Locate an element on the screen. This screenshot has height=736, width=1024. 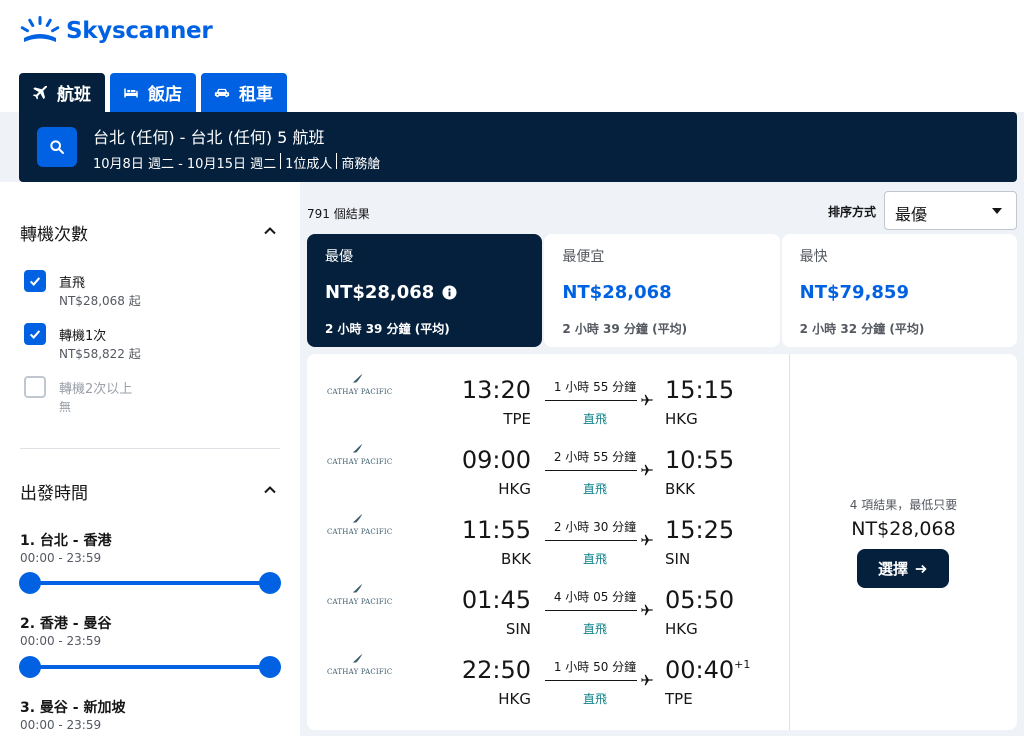
search-cabin: 商務艙 is located at coordinates (361, 164).